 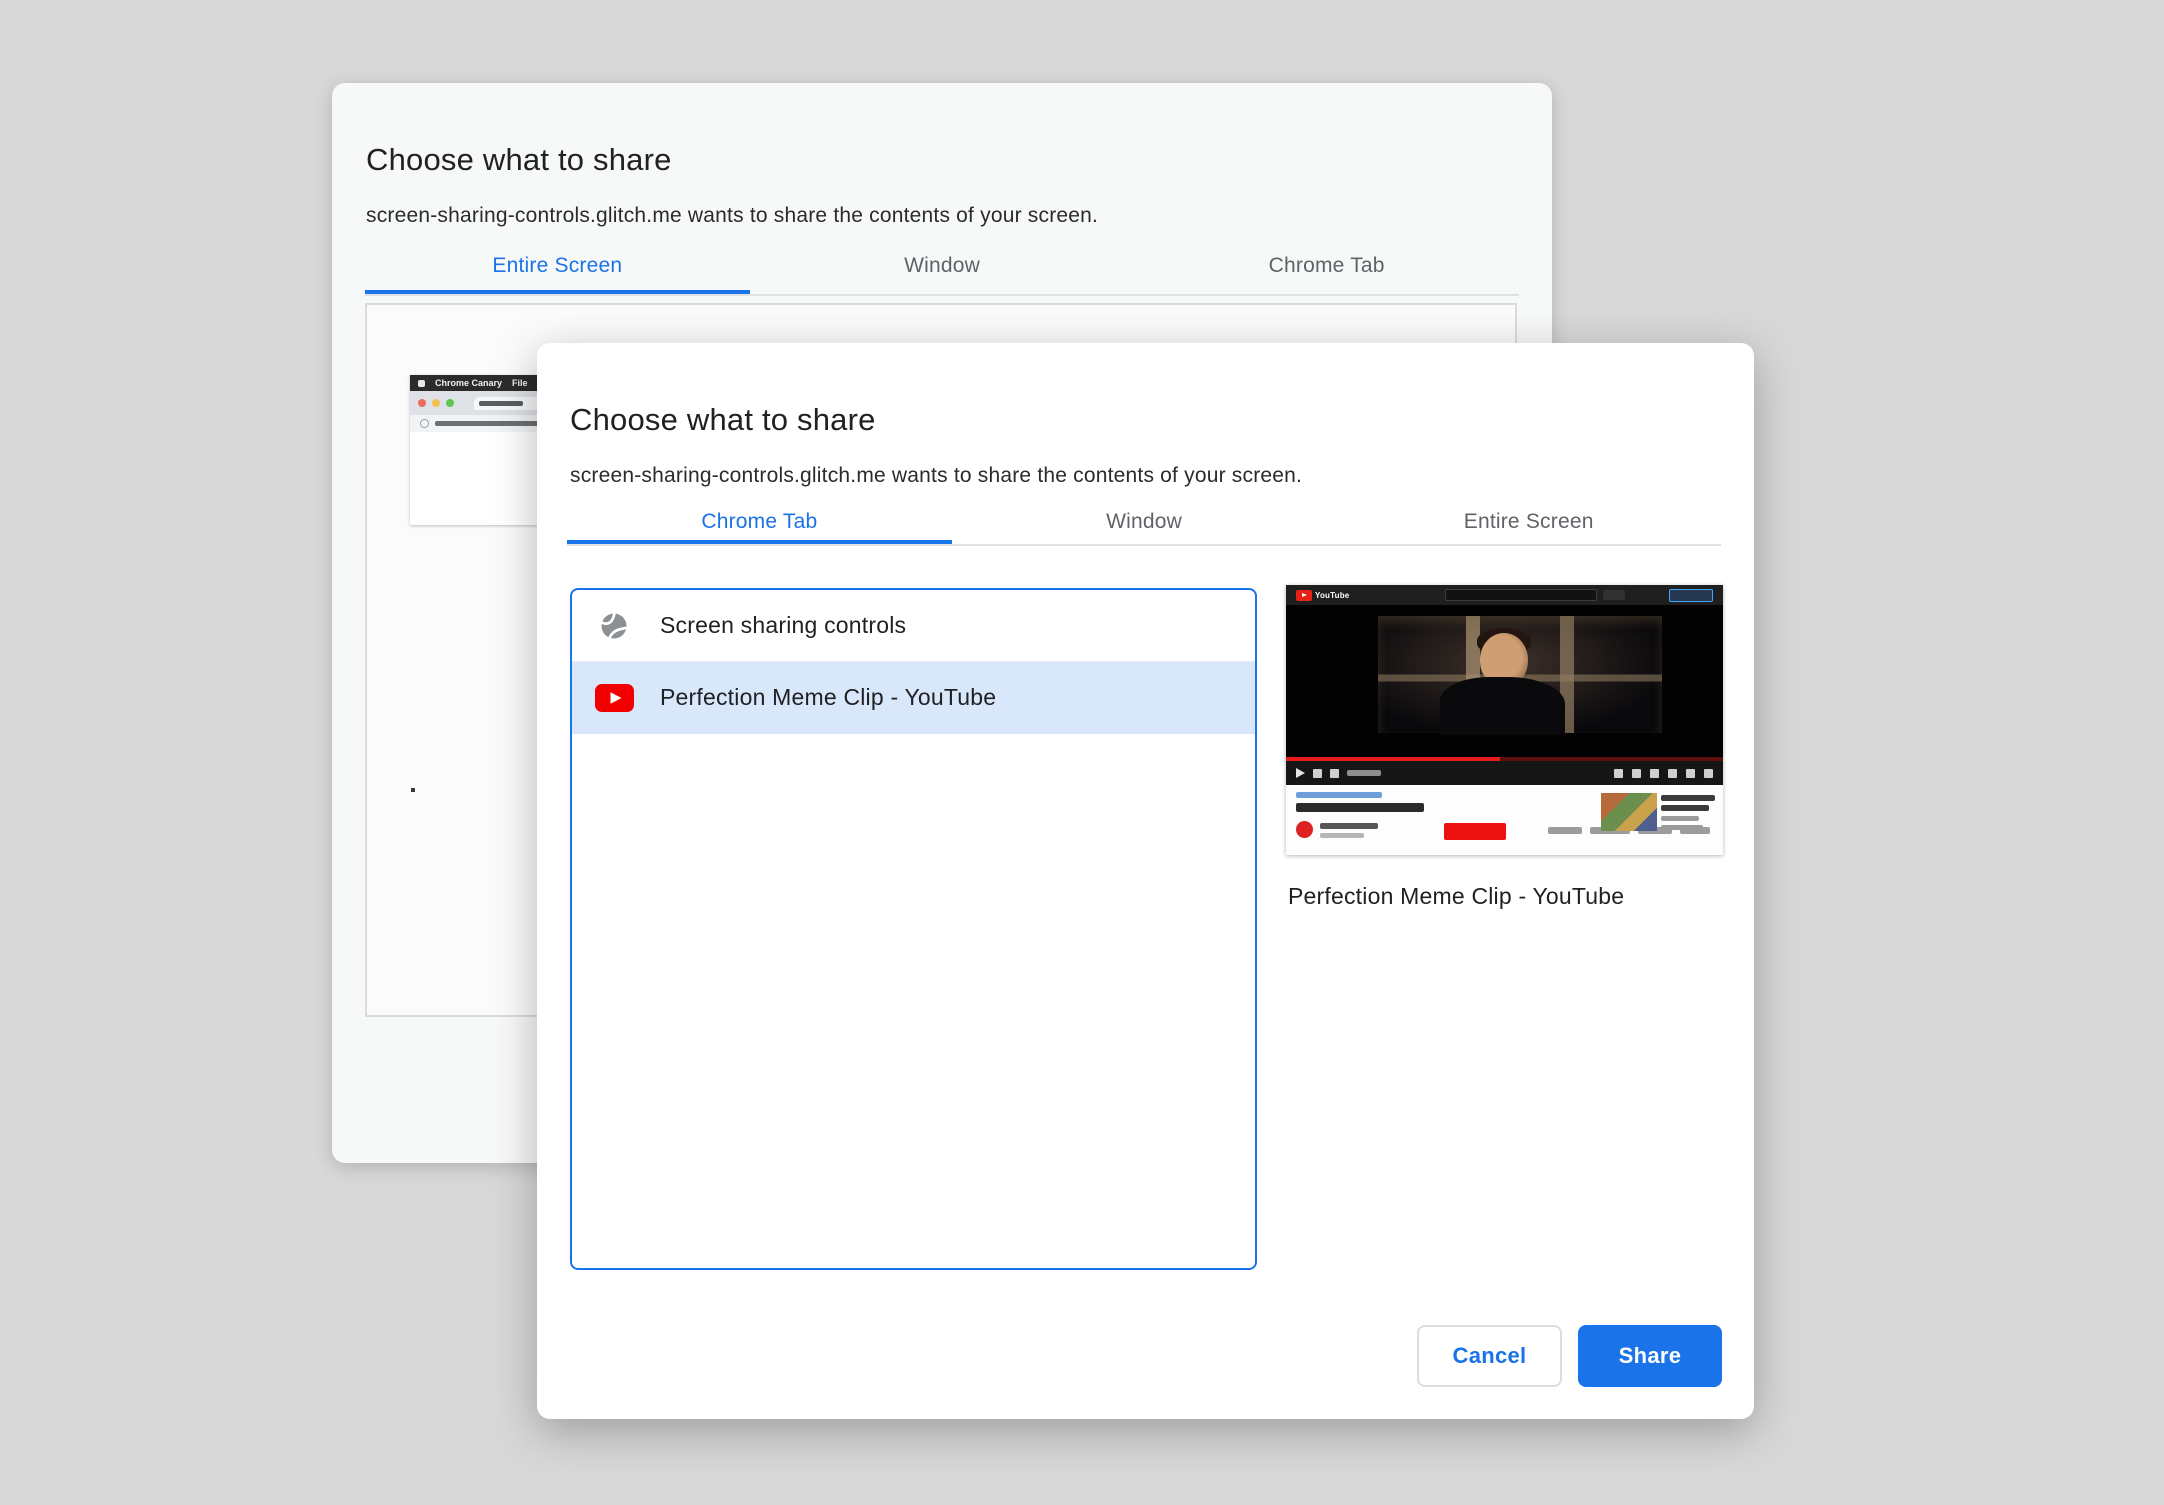 I want to click on sign-in-button, so click(x=1691, y=595).